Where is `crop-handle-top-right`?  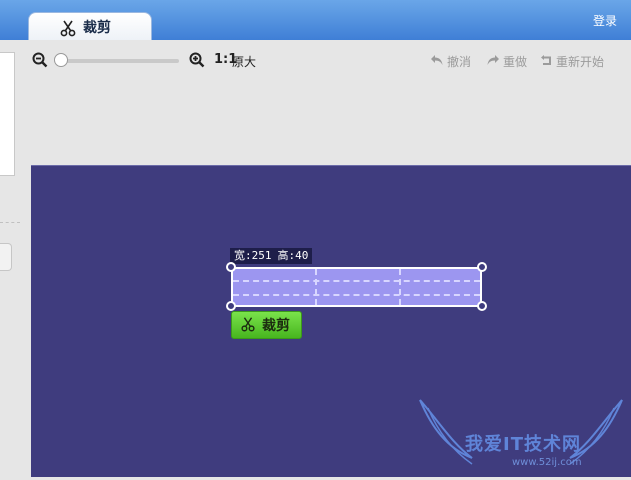 crop-handle-top-right is located at coordinates (482, 267).